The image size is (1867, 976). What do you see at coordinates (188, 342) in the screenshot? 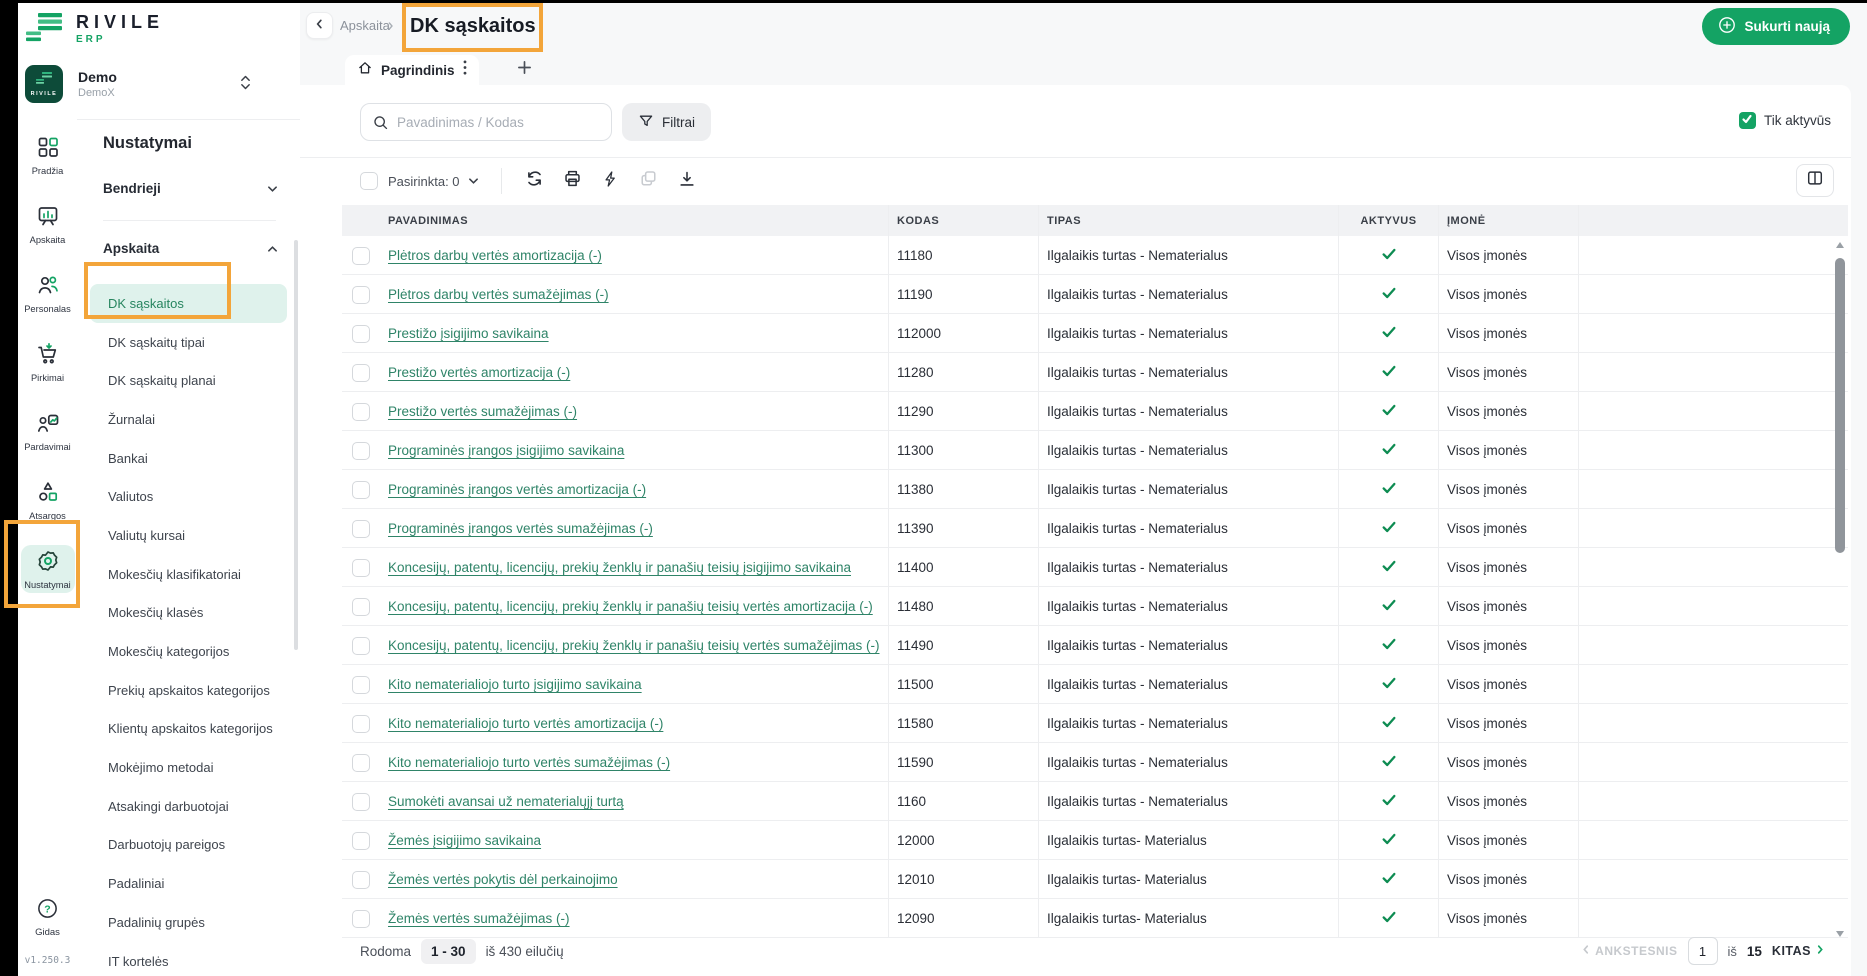
I see `sidebar-item: DK sąskaitų tipai` at bounding box center [188, 342].